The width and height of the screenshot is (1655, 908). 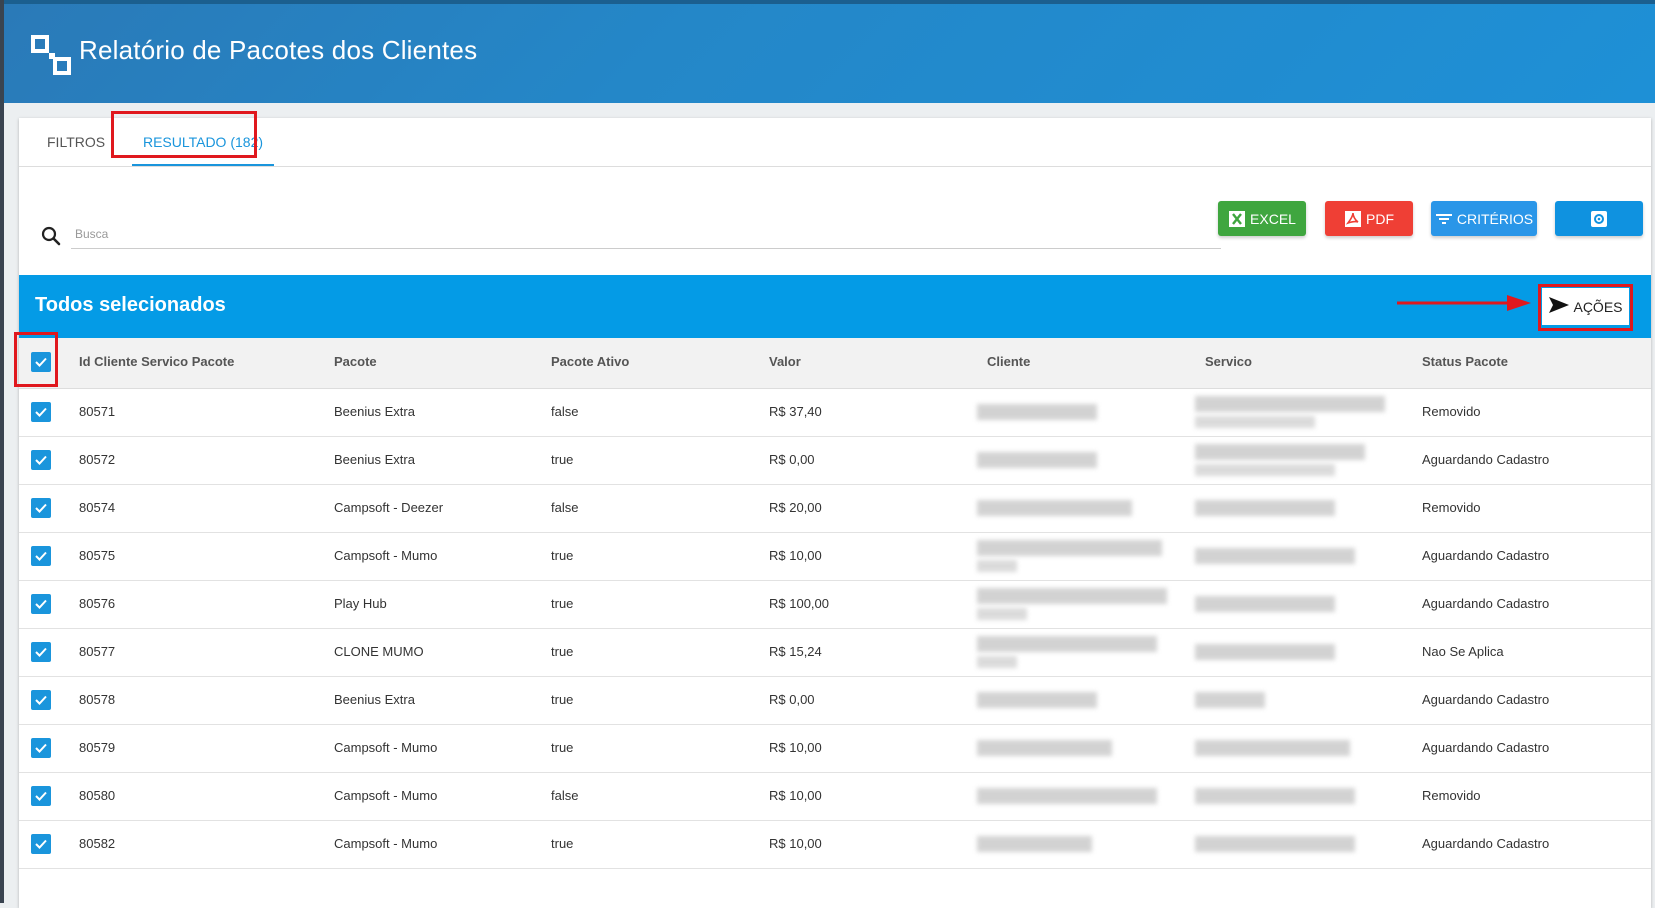 What do you see at coordinates (97, 507) in the screenshot?
I see `cell-id: 80574` at bounding box center [97, 507].